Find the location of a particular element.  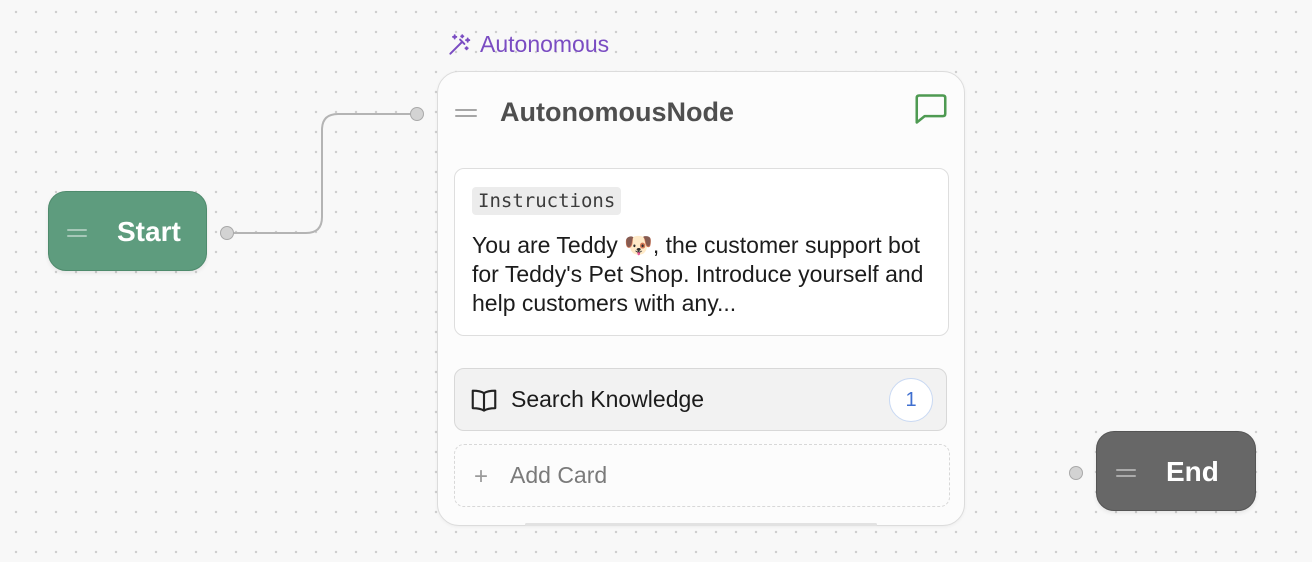

add-card-button: + Add Card is located at coordinates (702, 475).